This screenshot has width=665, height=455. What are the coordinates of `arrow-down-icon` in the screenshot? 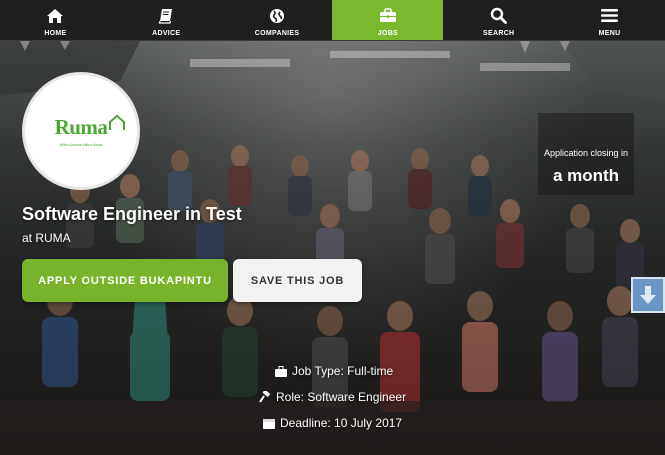 It's located at (648, 295).